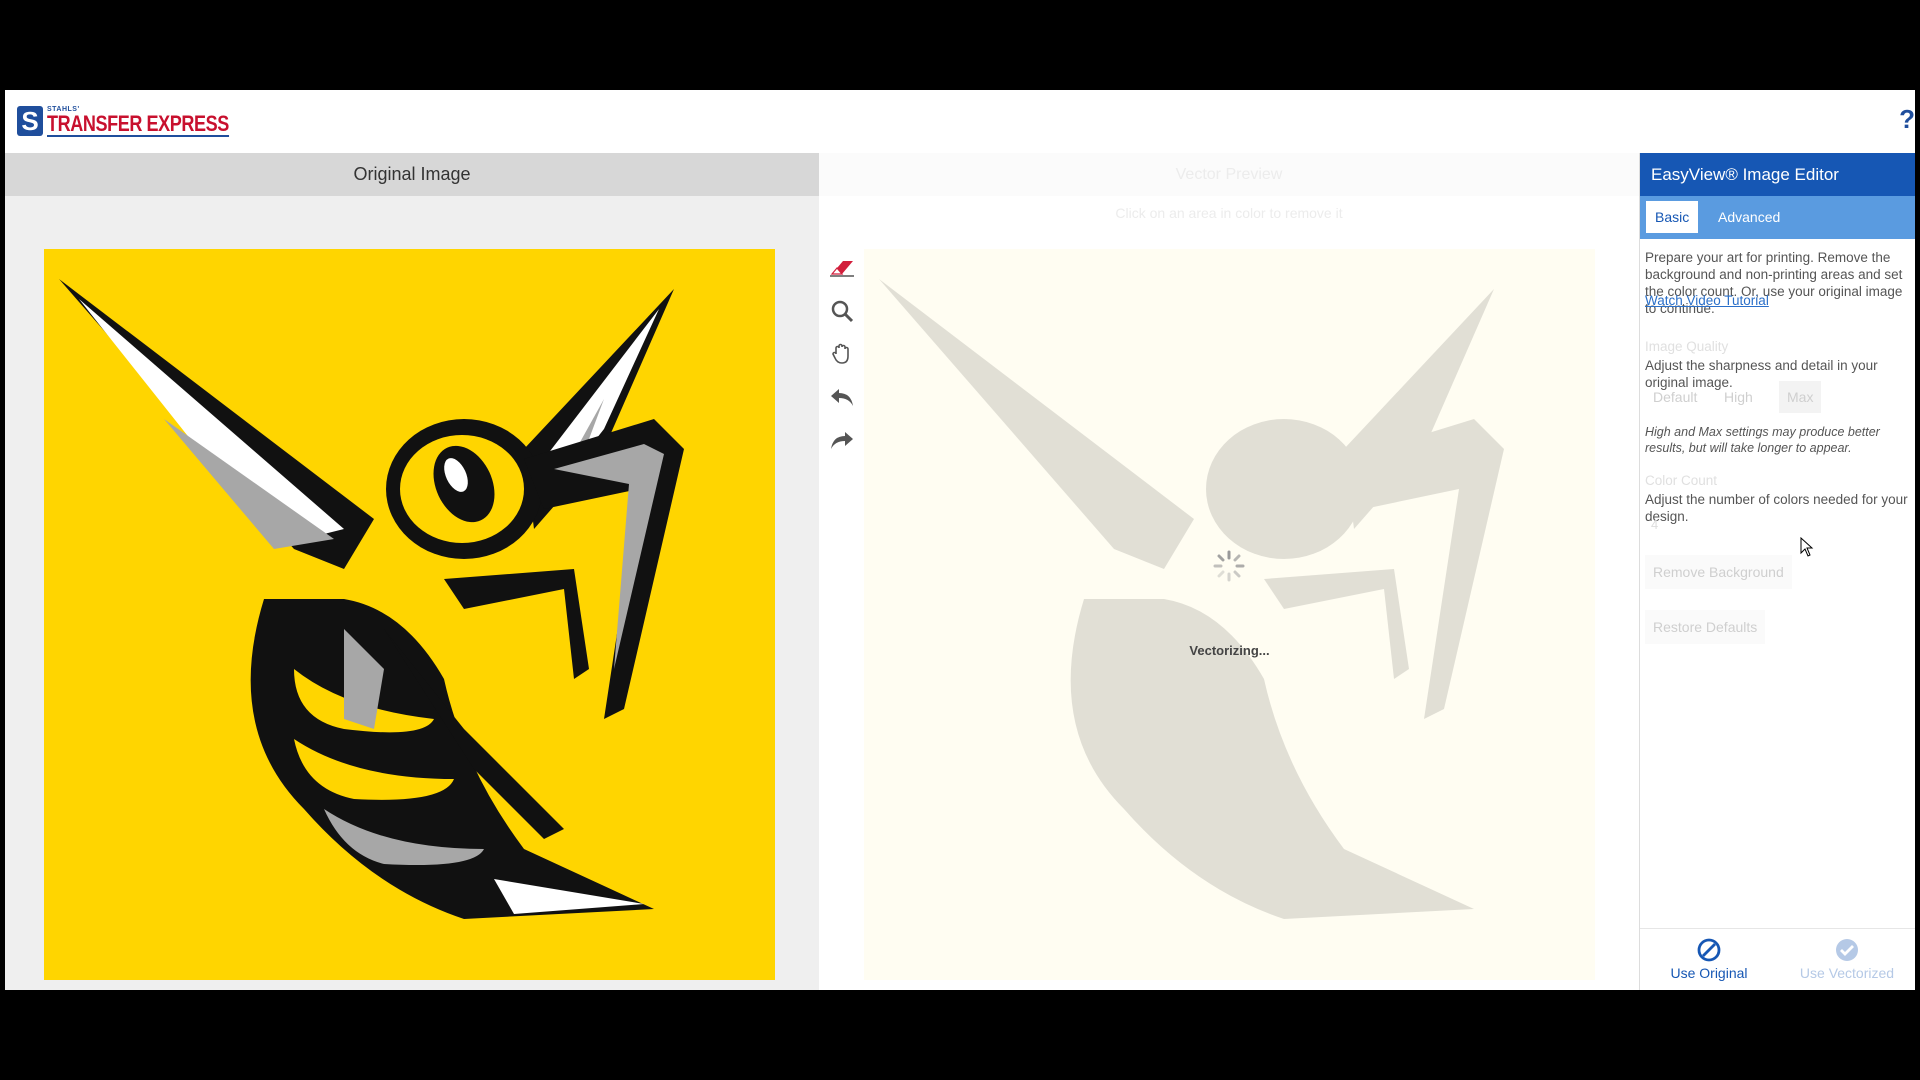  What do you see at coordinates (1749, 217) in the screenshot?
I see `tab-advanced: Advanced` at bounding box center [1749, 217].